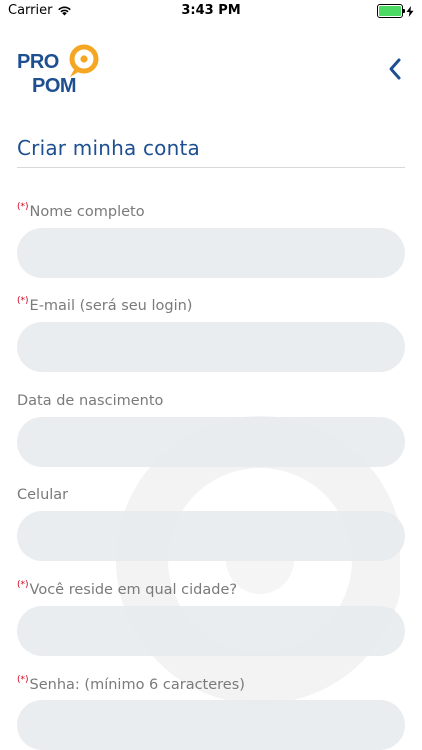 This screenshot has width=422, height=750. I want to click on charging-bolt-icon, so click(410, 11).